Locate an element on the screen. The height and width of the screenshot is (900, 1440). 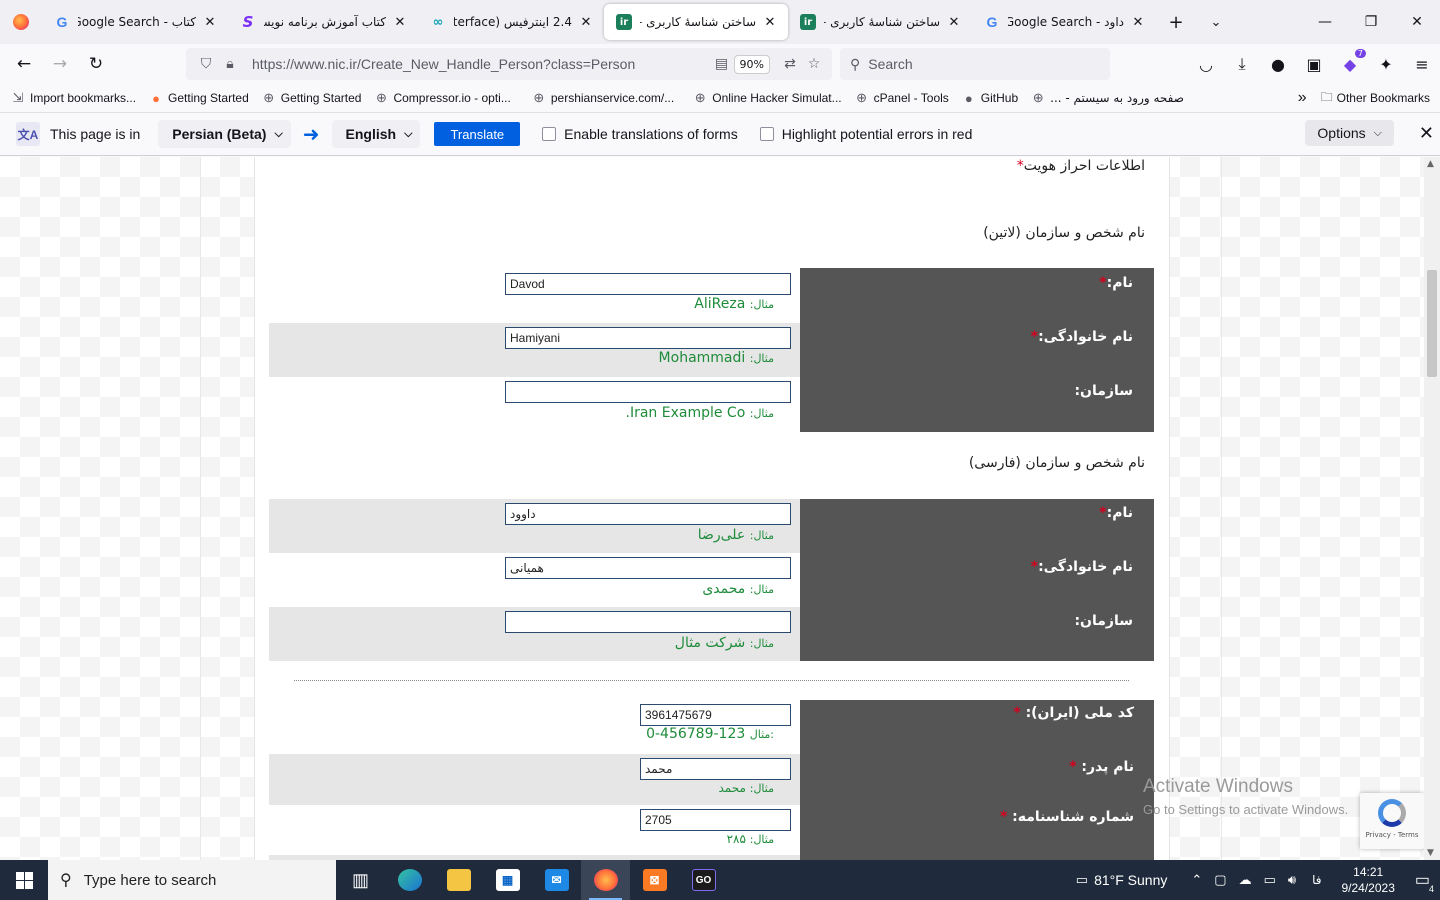
xampp-app: ⊠ is located at coordinates (654, 880).